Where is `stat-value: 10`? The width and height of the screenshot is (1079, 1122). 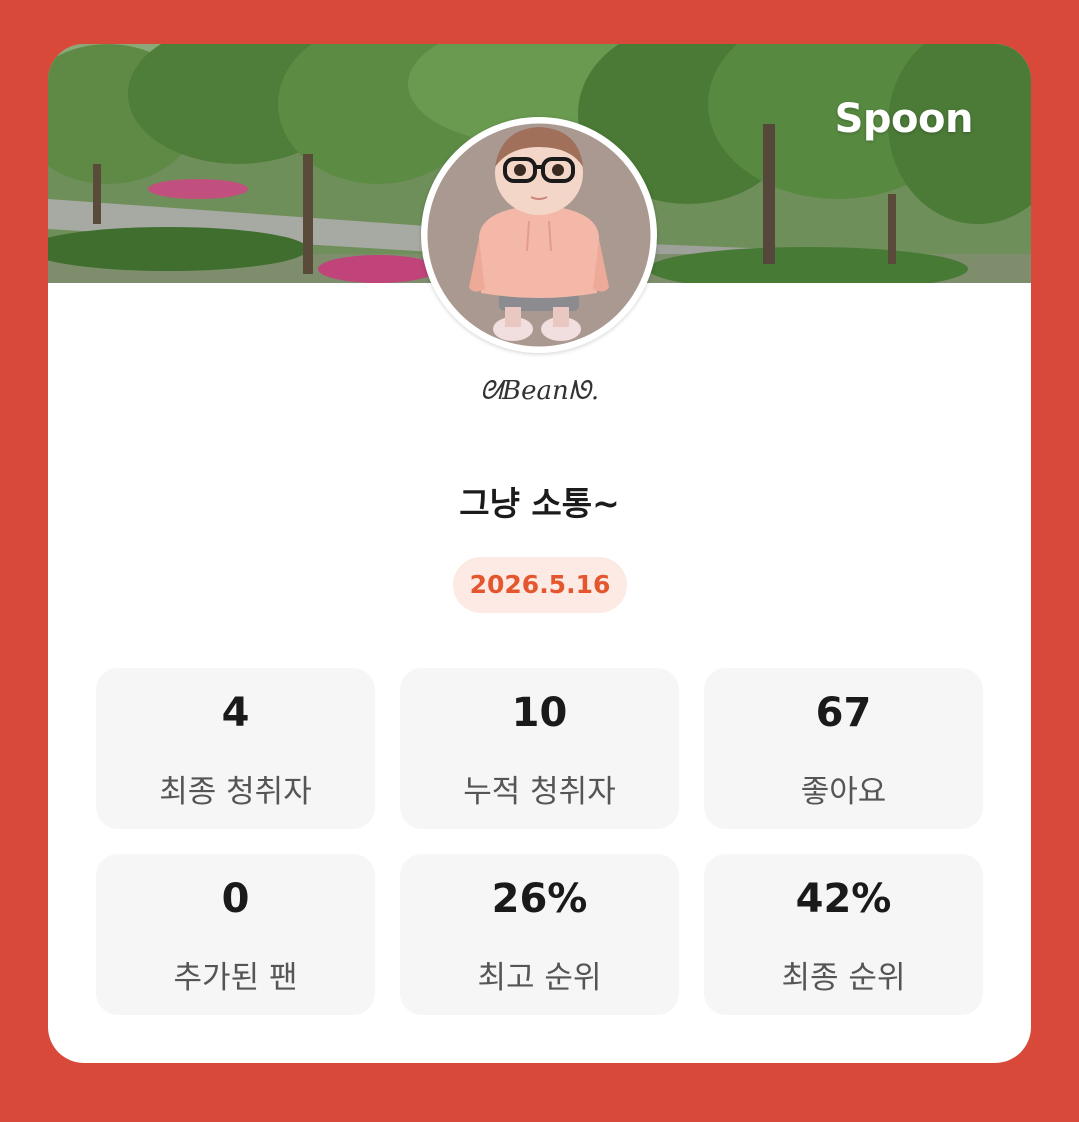
stat-value: 10 is located at coordinates (539, 713).